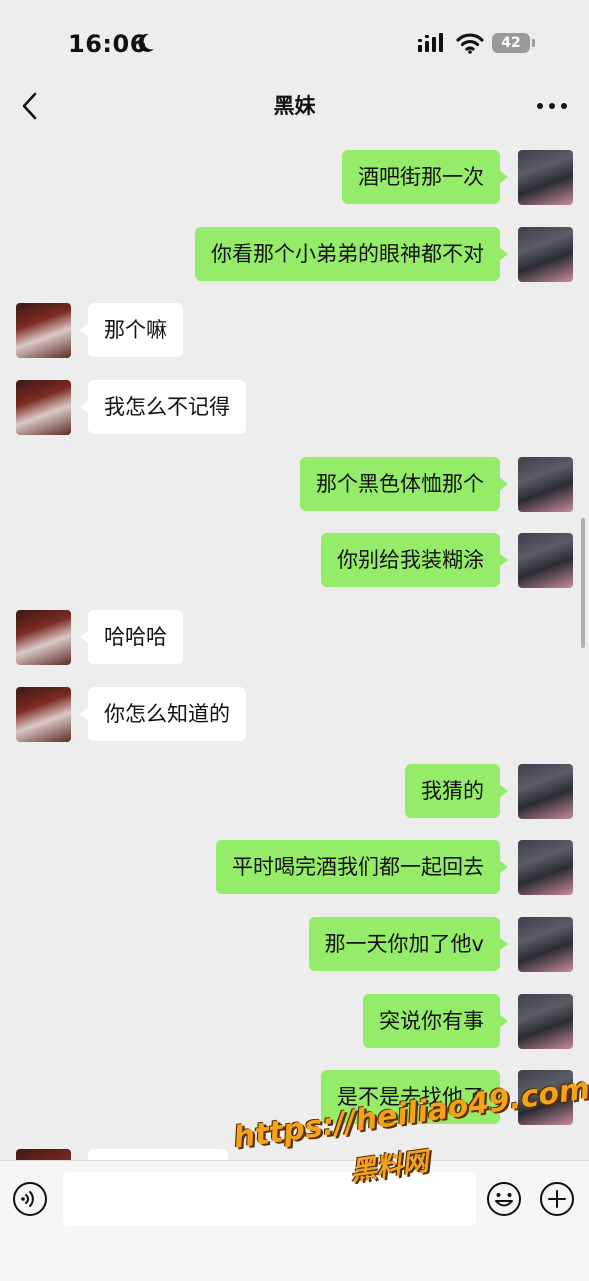  Describe the element at coordinates (362, 867) in the screenshot. I see `message-bubble: 平时喝完酒我们都一起回去` at that location.